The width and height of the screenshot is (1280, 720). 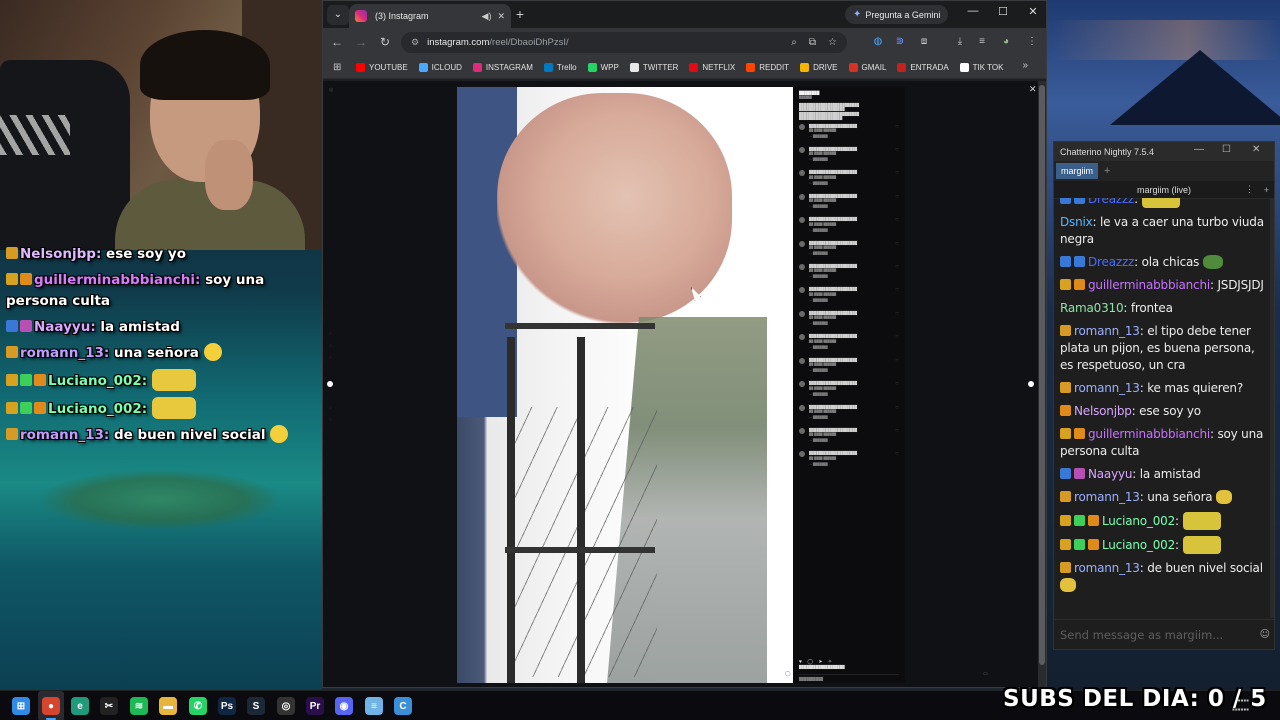 I want to click on messages-icon: ▭, so click(x=985, y=674).